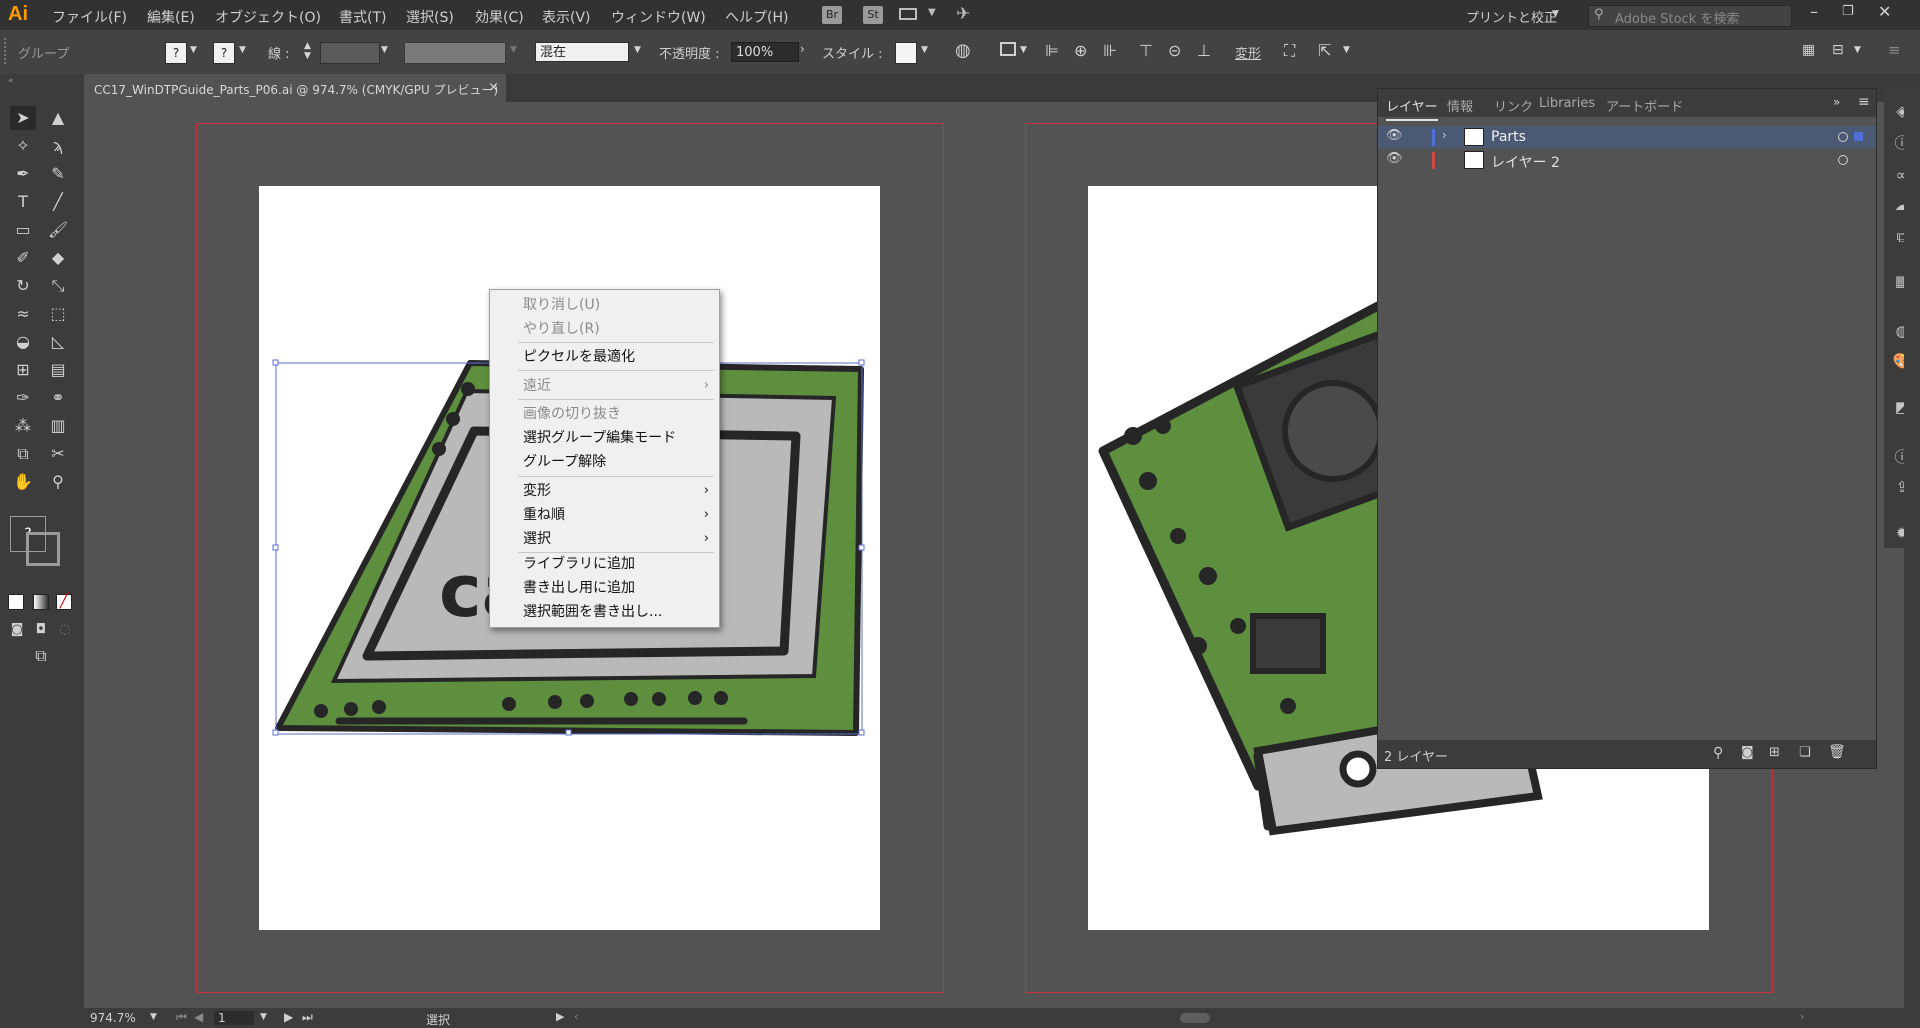 This screenshot has height=1028, width=1920. What do you see at coordinates (1644, 105) in the screenshot?
I see `tab-artboards: アートボード` at bounding box center [1644, 105].